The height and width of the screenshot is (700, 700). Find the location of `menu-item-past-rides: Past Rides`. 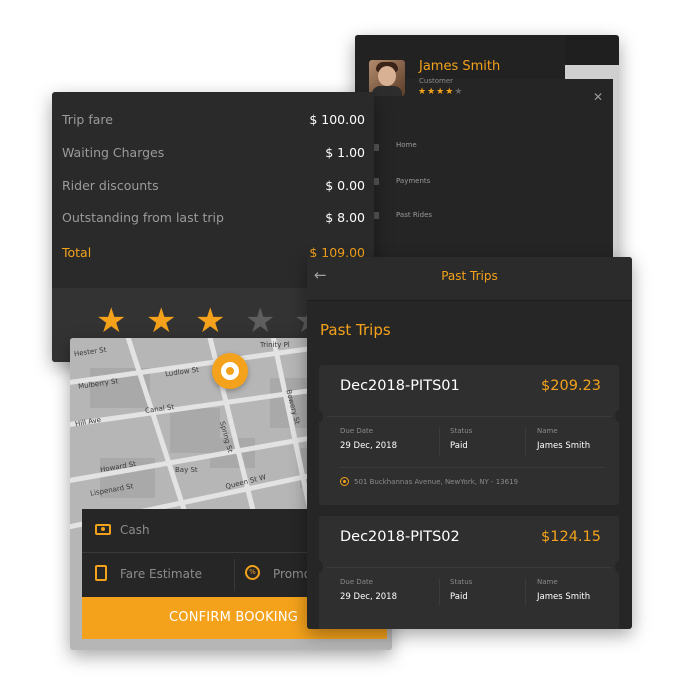

menu-item-past-rides: Past Rides is located at coordinates (414, 215).